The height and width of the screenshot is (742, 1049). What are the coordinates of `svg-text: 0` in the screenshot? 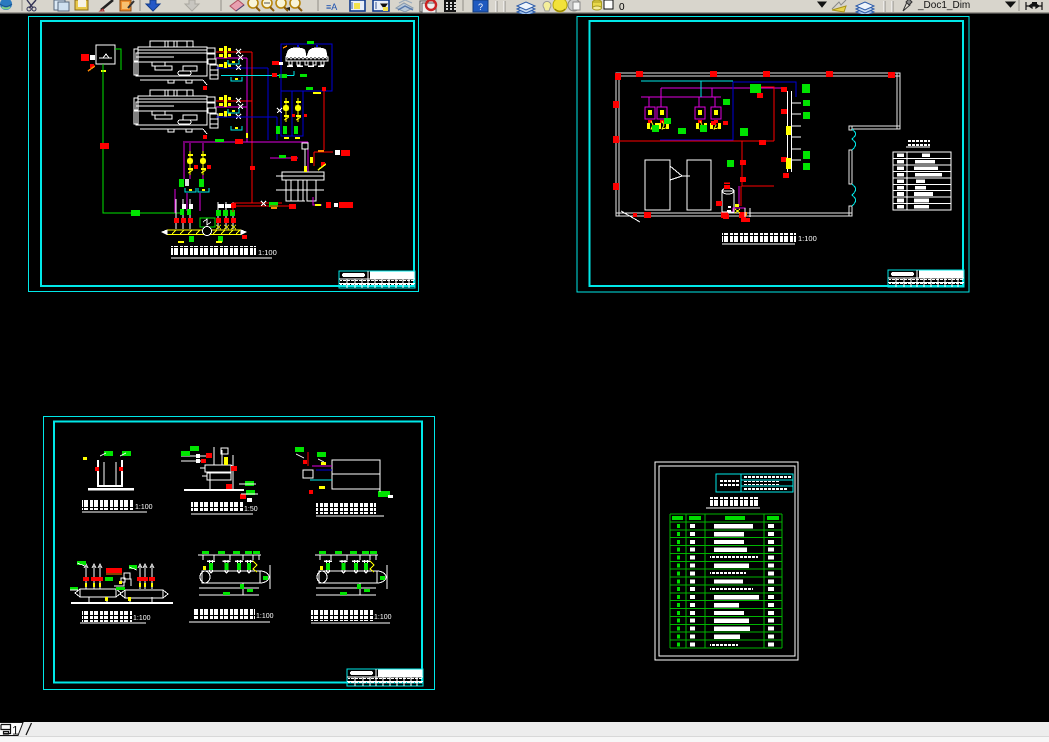 It's located at (622, 7).